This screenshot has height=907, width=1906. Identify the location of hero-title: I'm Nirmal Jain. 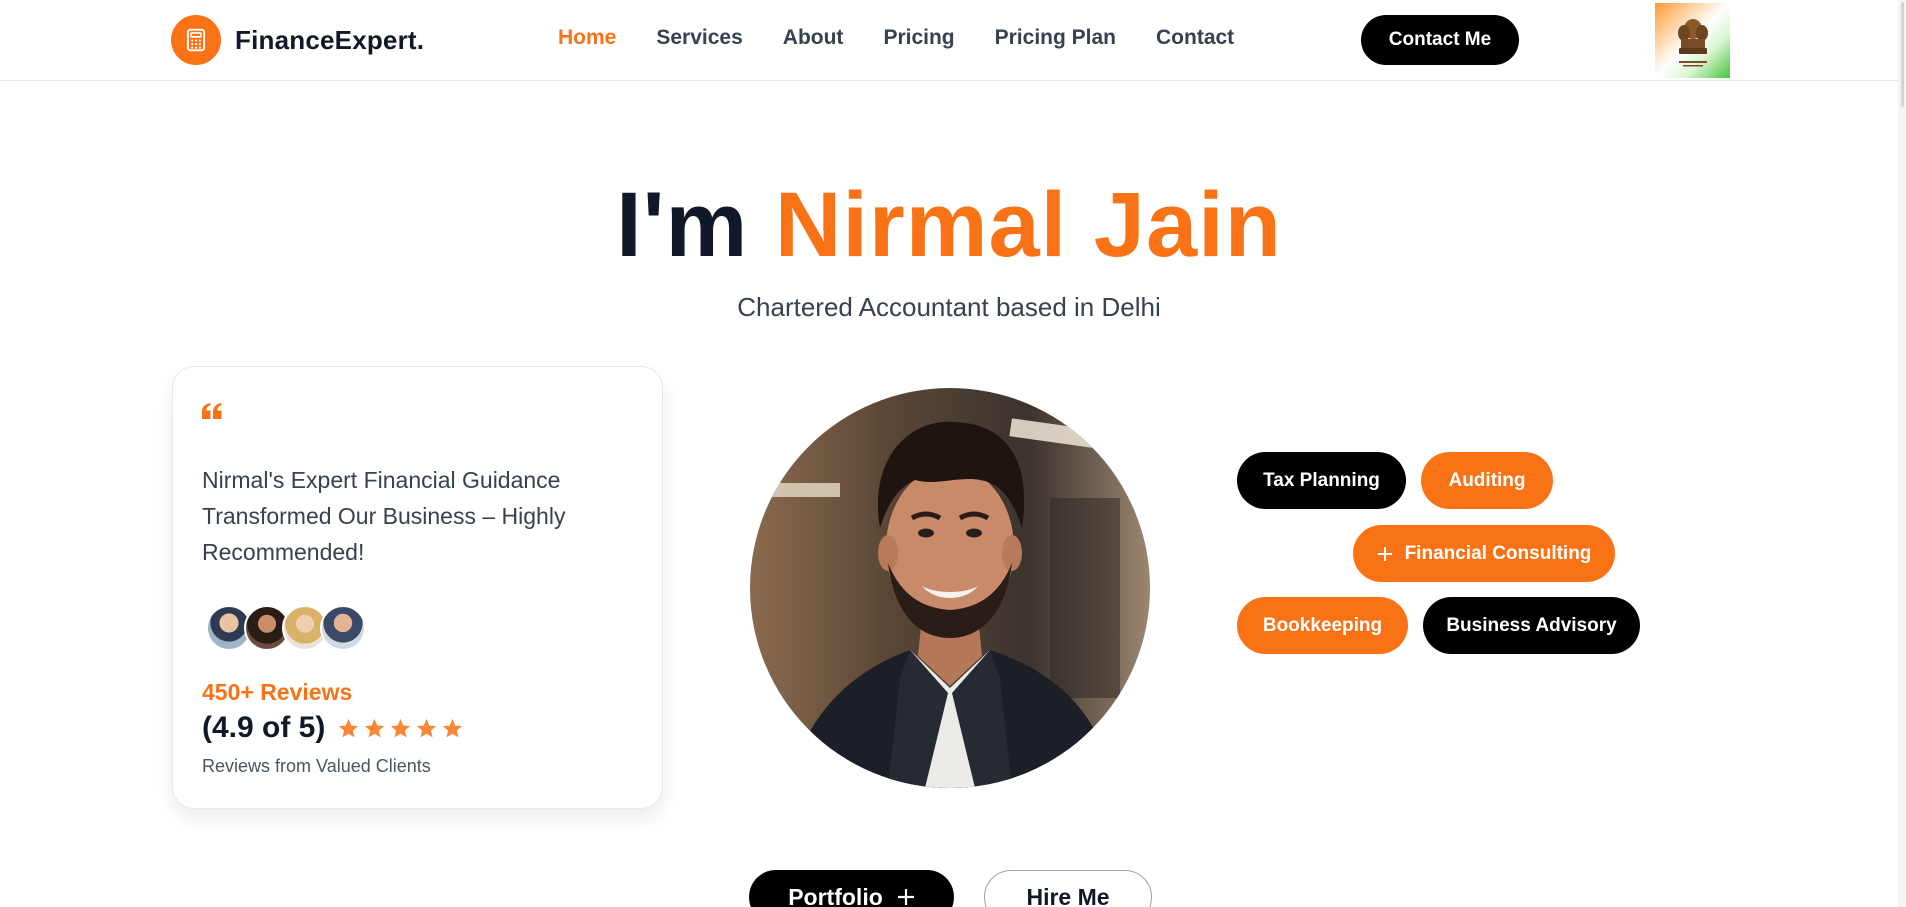
(949, 225).